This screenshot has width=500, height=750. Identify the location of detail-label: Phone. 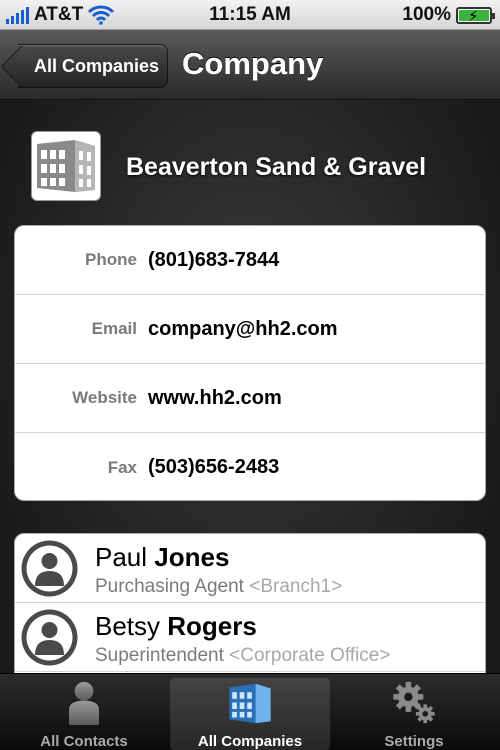
(111, 259).